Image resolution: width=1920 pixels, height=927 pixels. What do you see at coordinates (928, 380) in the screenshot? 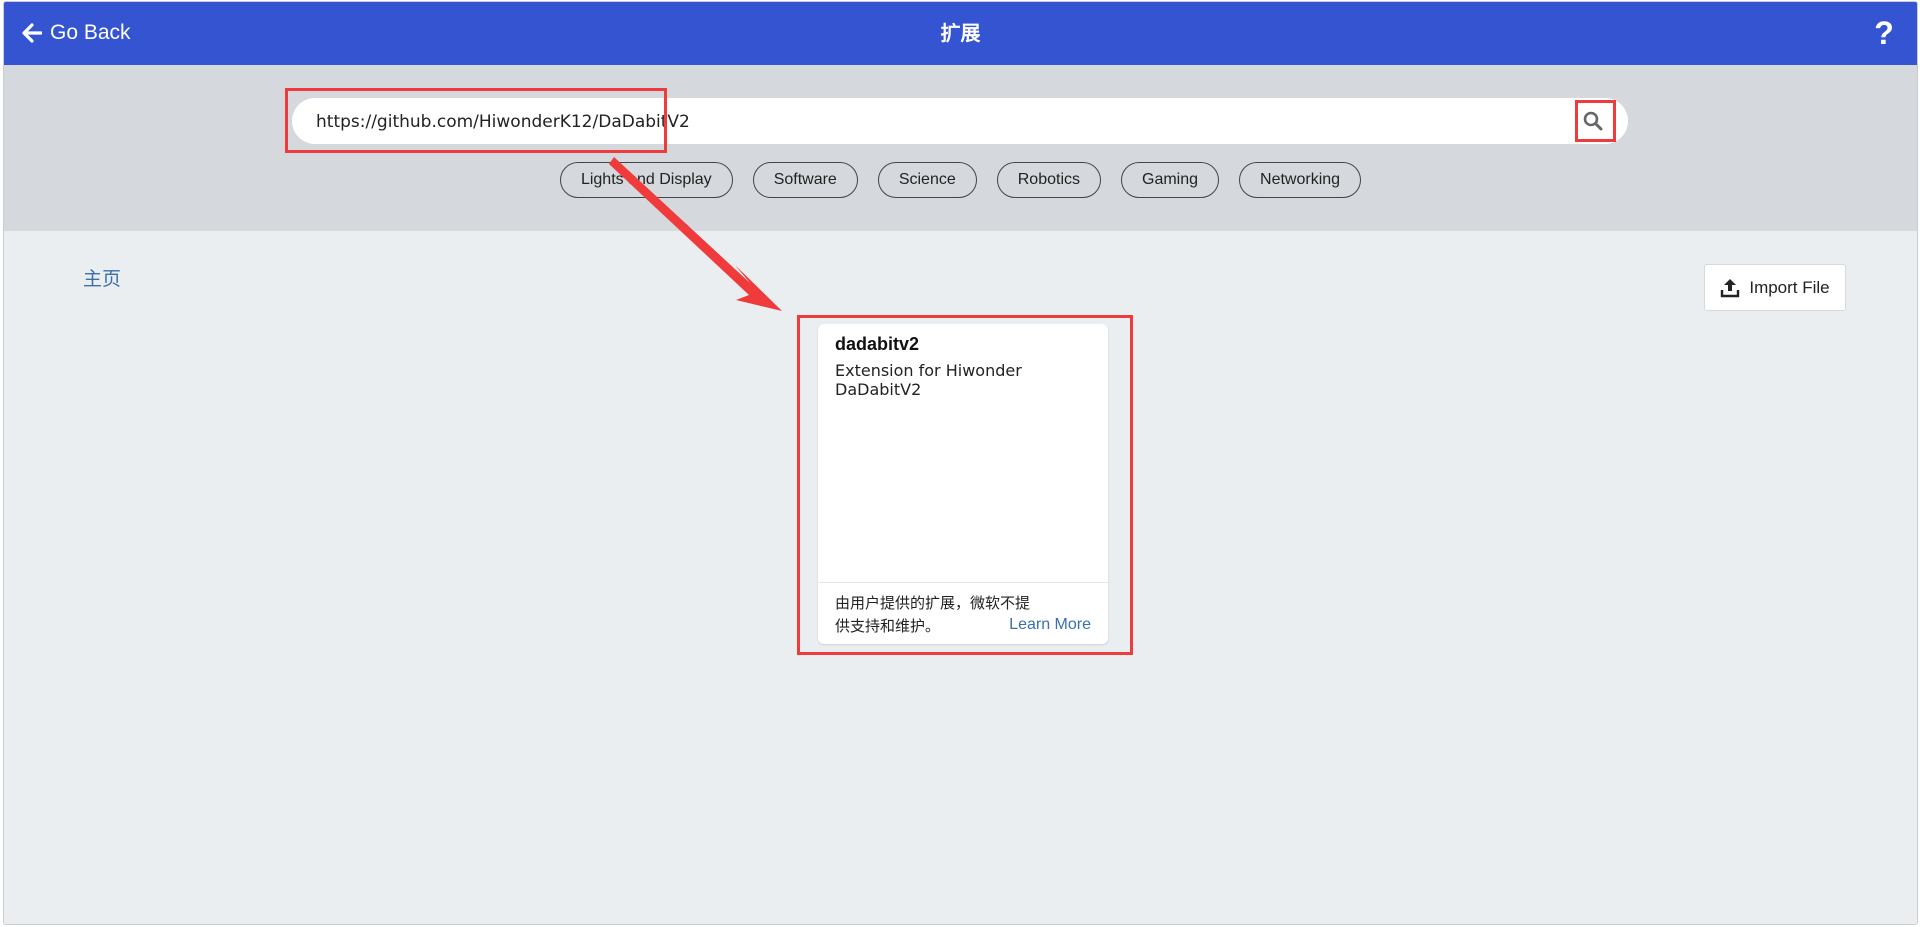
I see `extension-card-description: Extension for Hiwonder DaDabitV2` at bounding box center [928, 380].